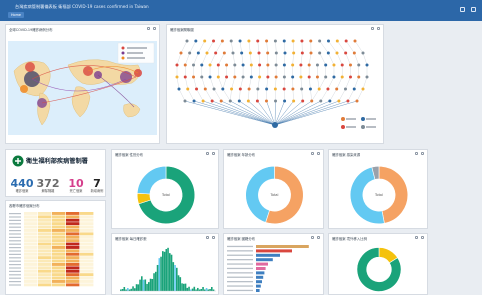 This screenshot has width=482, height=295. I want to click on histogram-panel: 確診個案 每日確診數, so click(165, 264).